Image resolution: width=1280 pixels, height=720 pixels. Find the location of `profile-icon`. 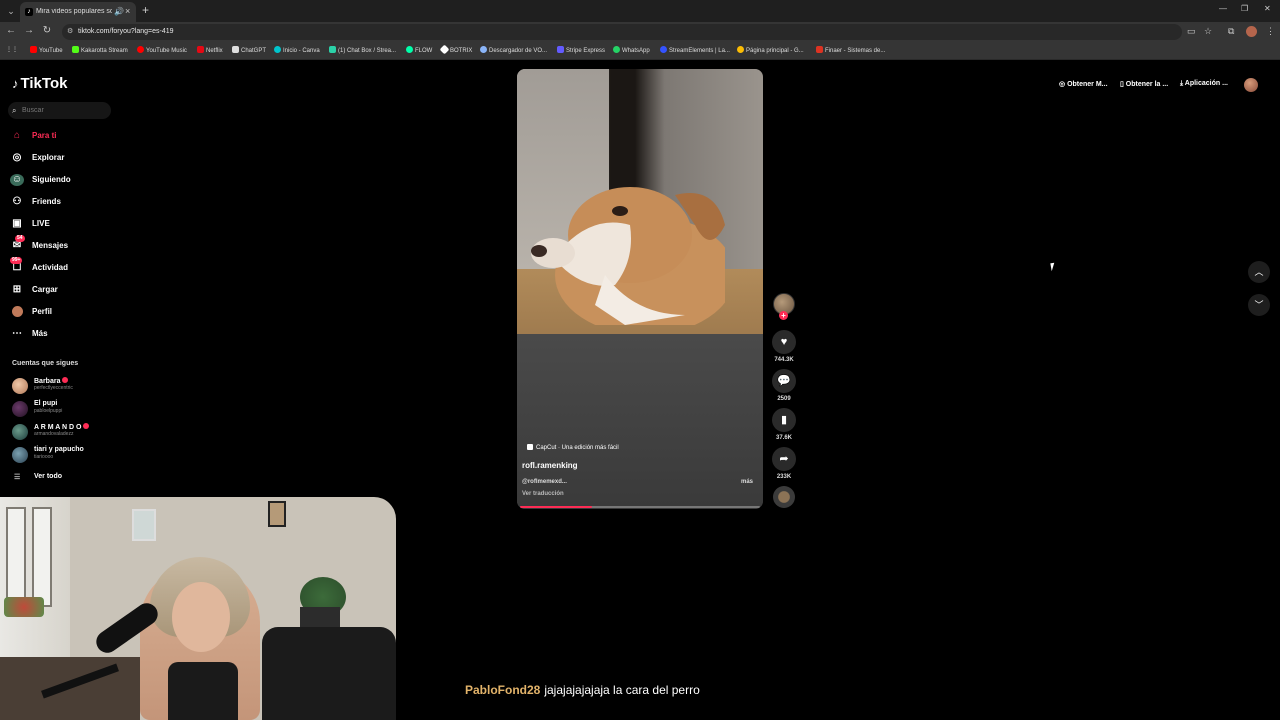

profile-icon is located at coordinates (17, 312).